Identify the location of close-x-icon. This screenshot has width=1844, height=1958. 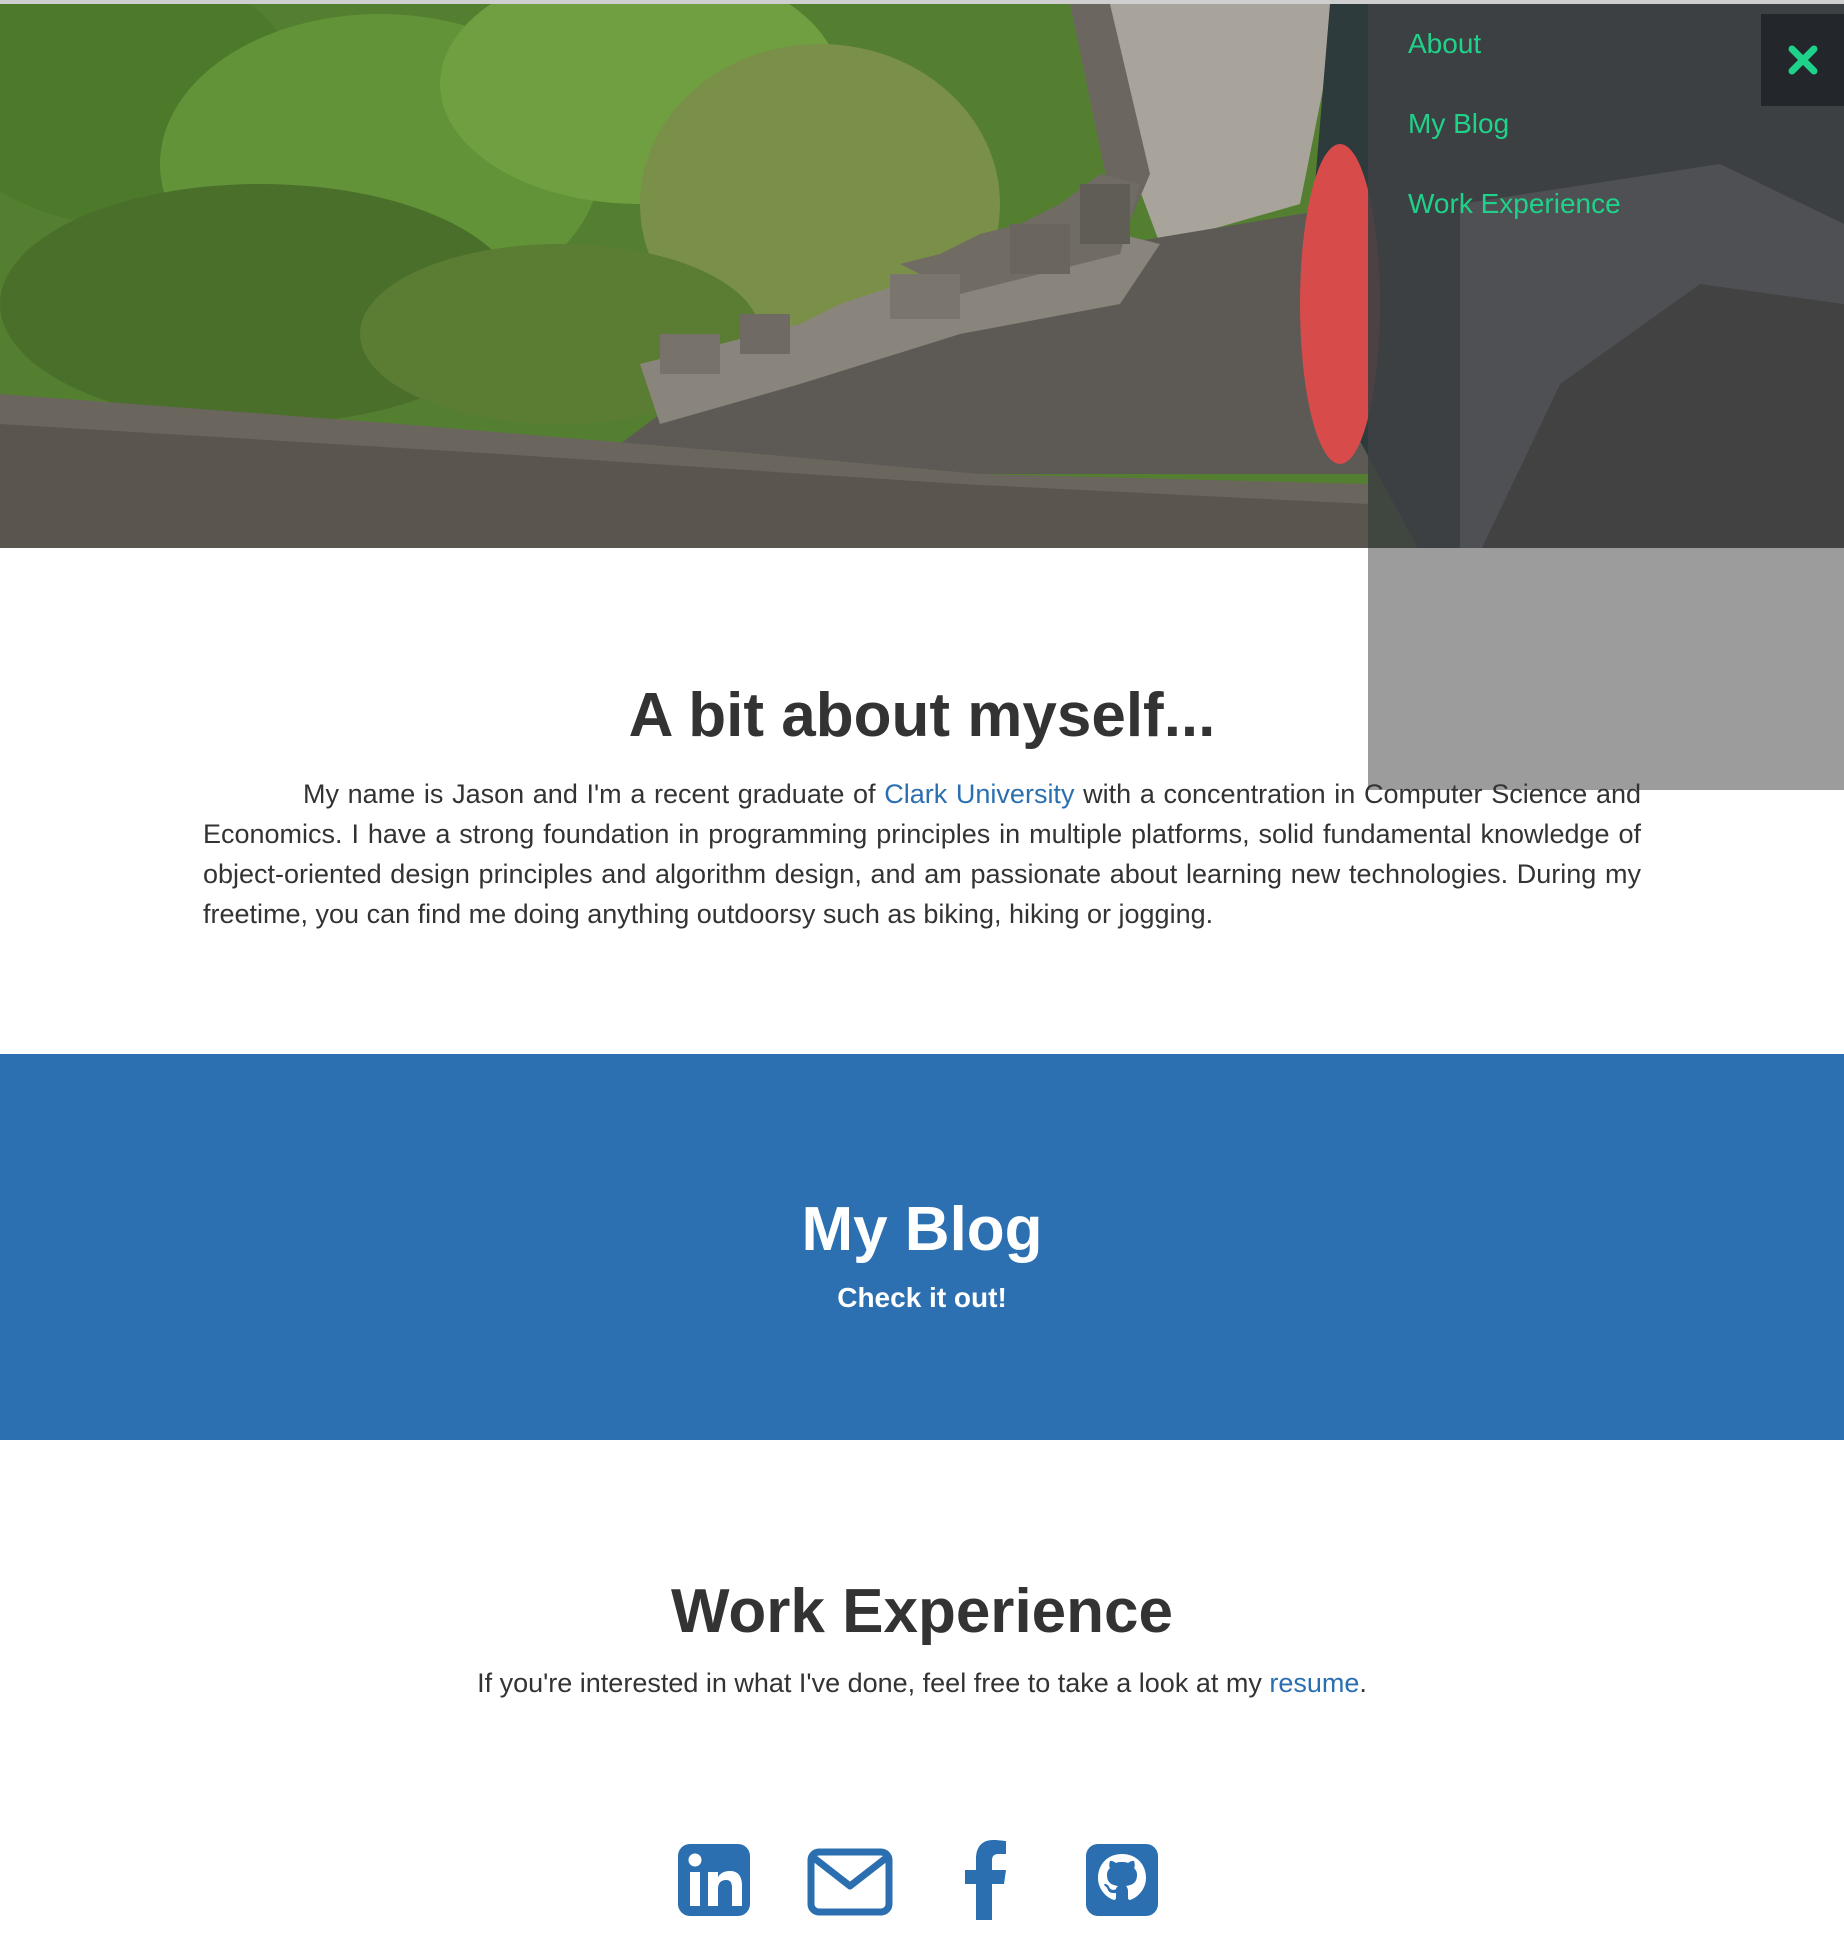
(1802, 60).